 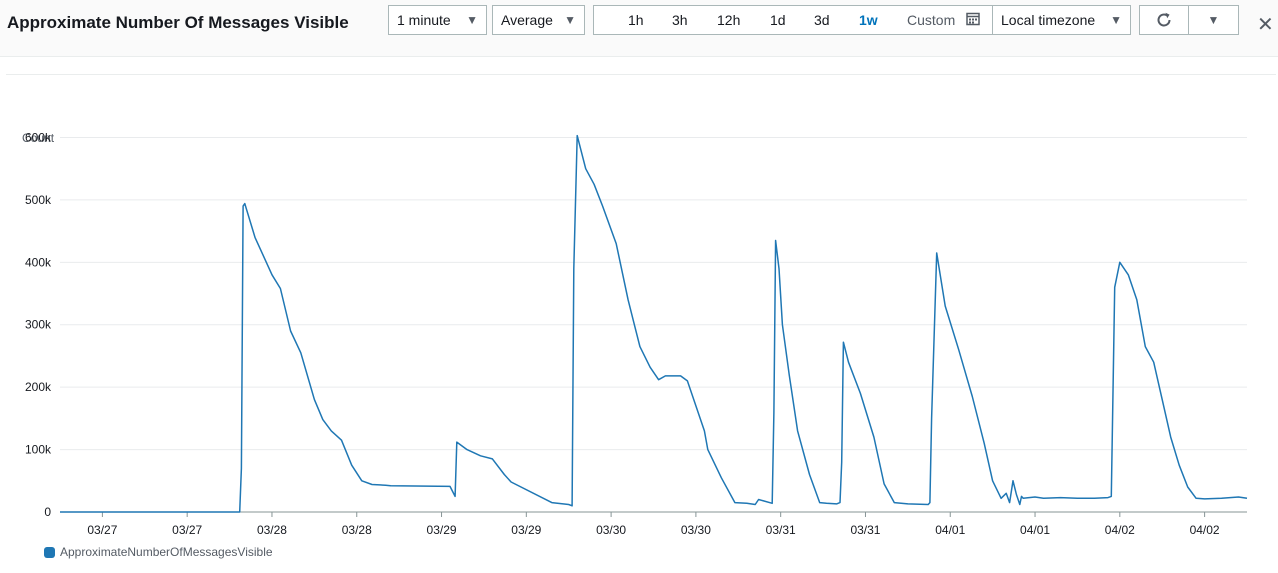 What do you see at coordinates (931, 20) in the screenshot?
I see `custom-range: Custom` at bounding box center [931, 20].